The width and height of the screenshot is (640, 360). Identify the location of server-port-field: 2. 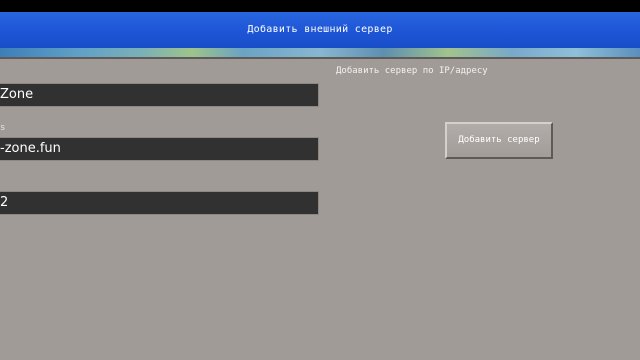
(159, 203).